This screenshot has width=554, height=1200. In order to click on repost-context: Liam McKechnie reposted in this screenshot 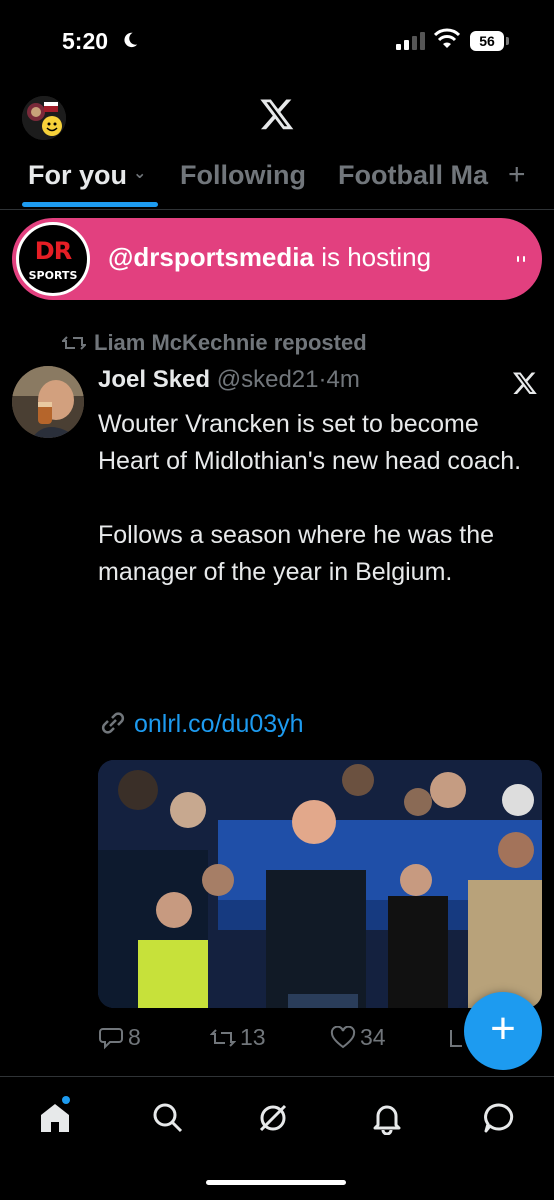, I will do `click(214, 343)`.